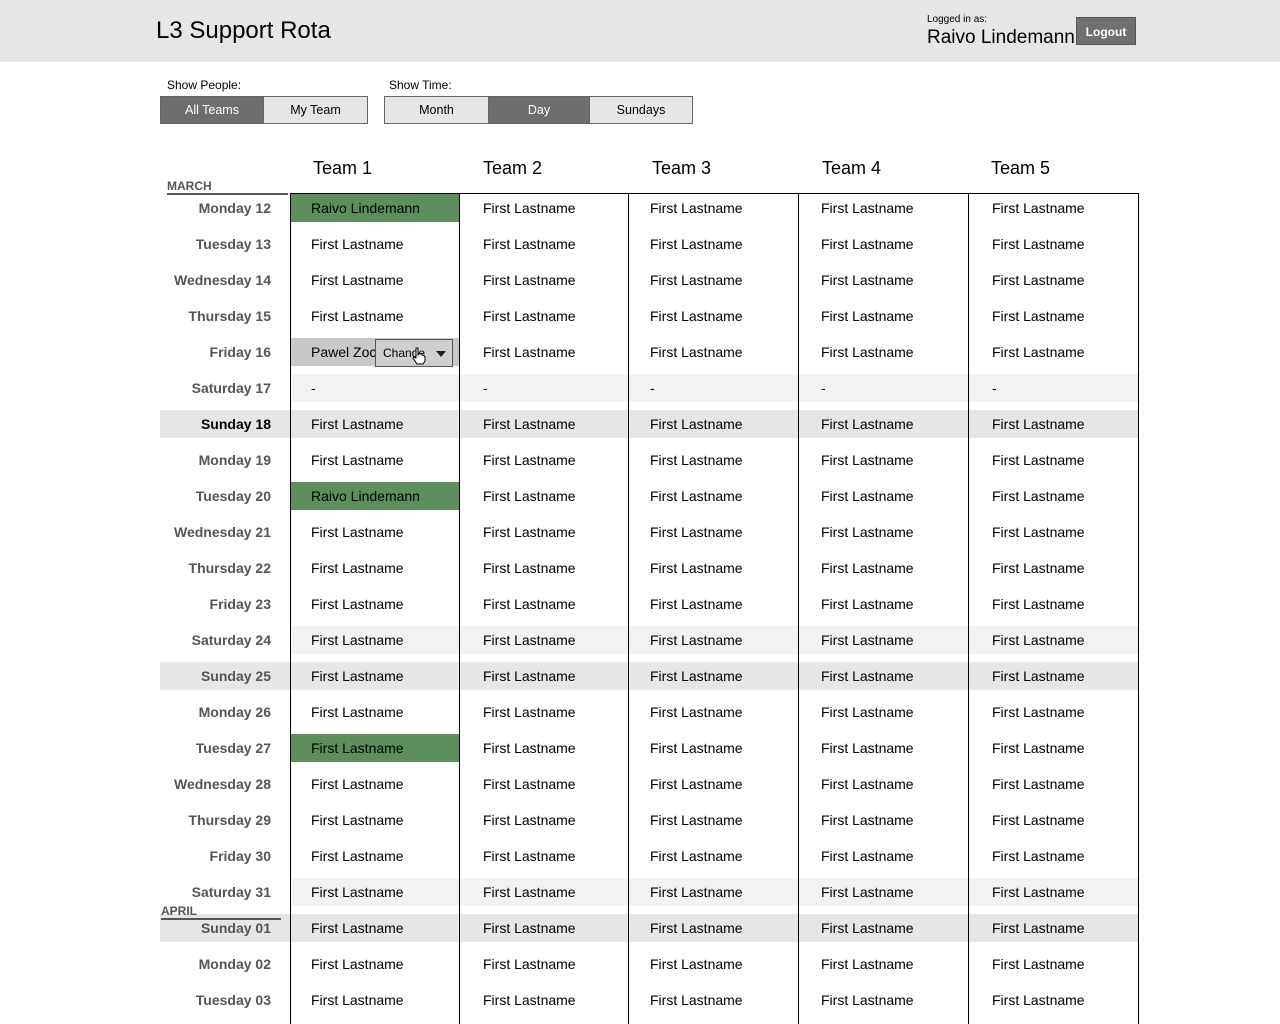 This screenshot has width=1280, height=1024. Describe the element at coordinates (212, 110) in the screenshot. I see `all-teams-button: All Teams` at that location.